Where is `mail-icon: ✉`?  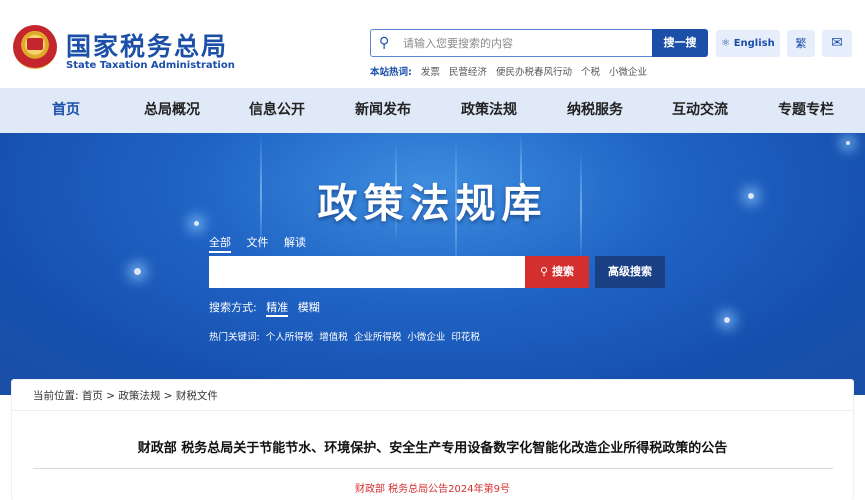
mail-icon: ✉ is located at coordinates (837, 43).